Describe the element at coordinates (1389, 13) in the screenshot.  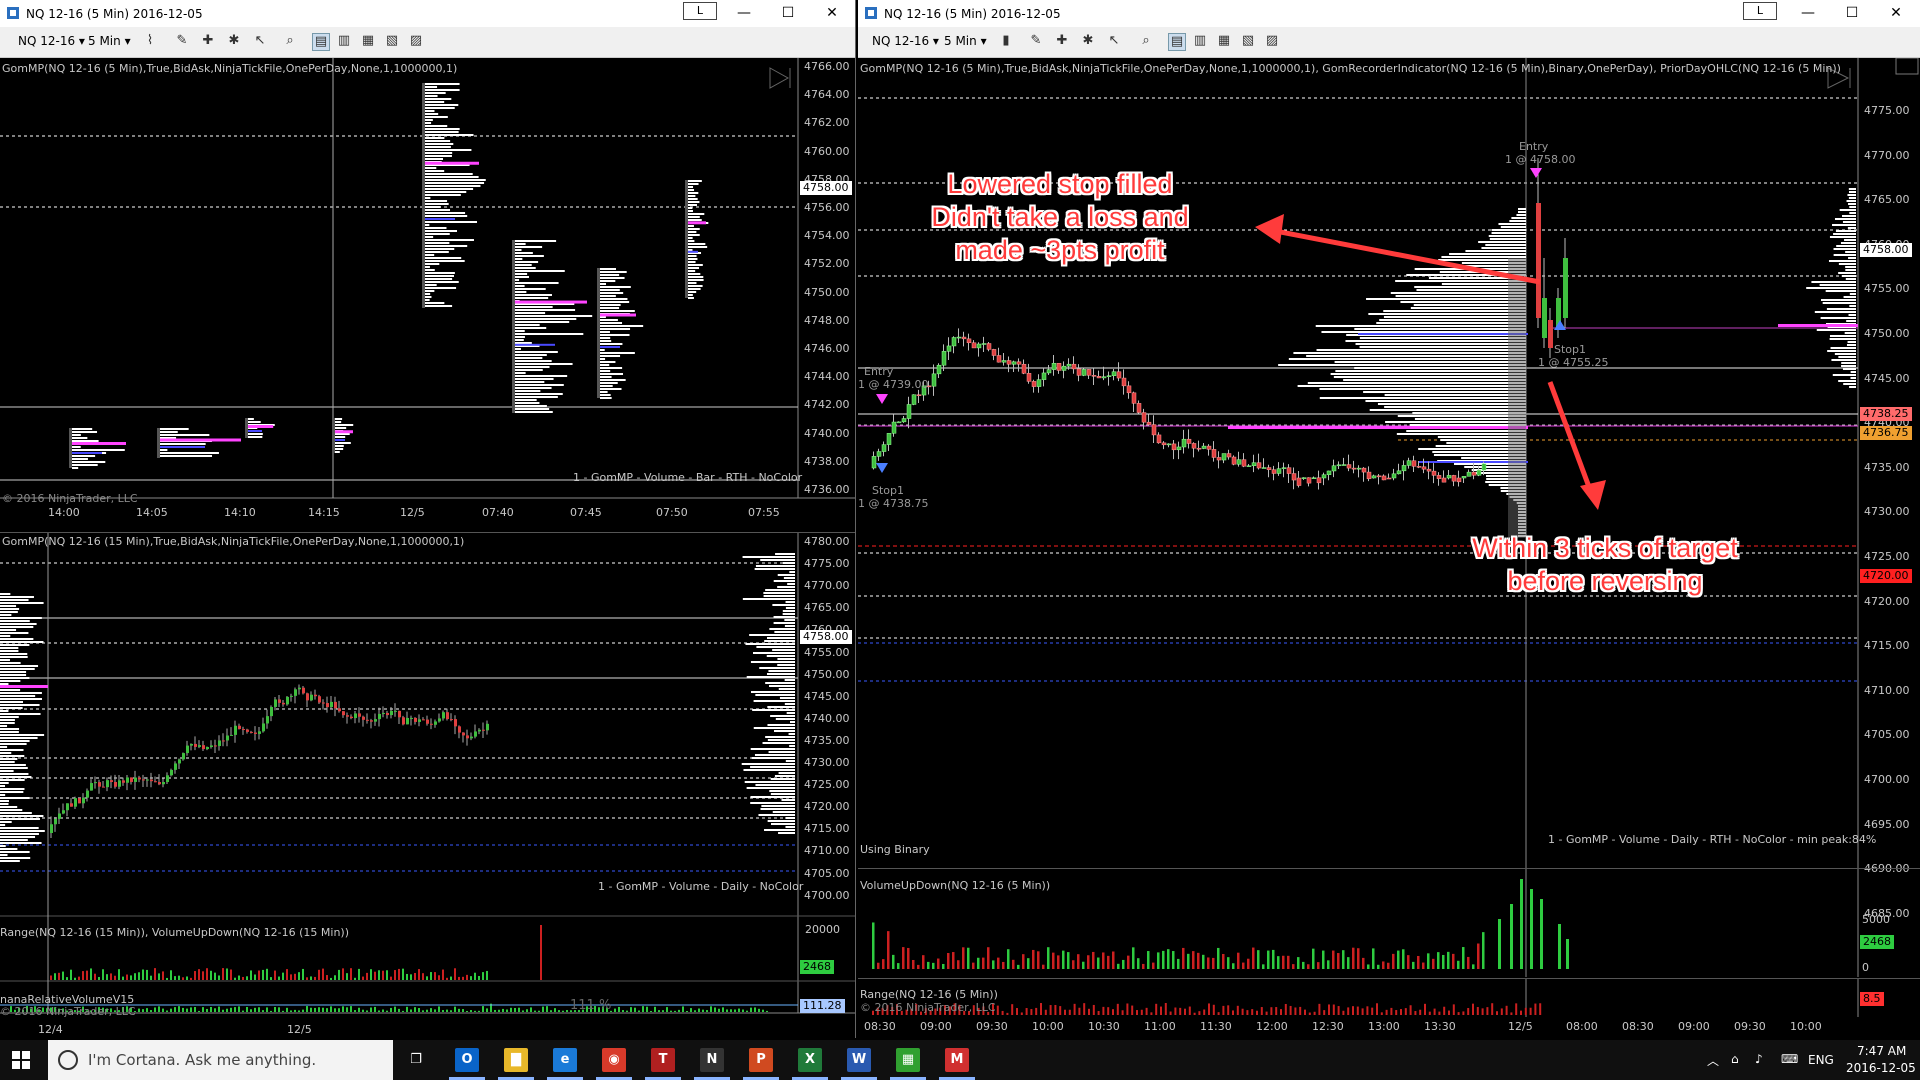
I see `right-title-bar: NQ 12-16 (5 Min) 2016-12-05 L — ☐ ✕` at that location.